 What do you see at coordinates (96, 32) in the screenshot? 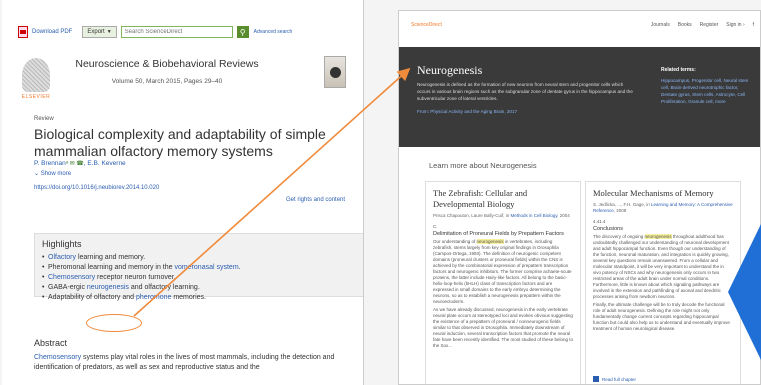
I see `export-label: Export` at bounding box center [96, 32].